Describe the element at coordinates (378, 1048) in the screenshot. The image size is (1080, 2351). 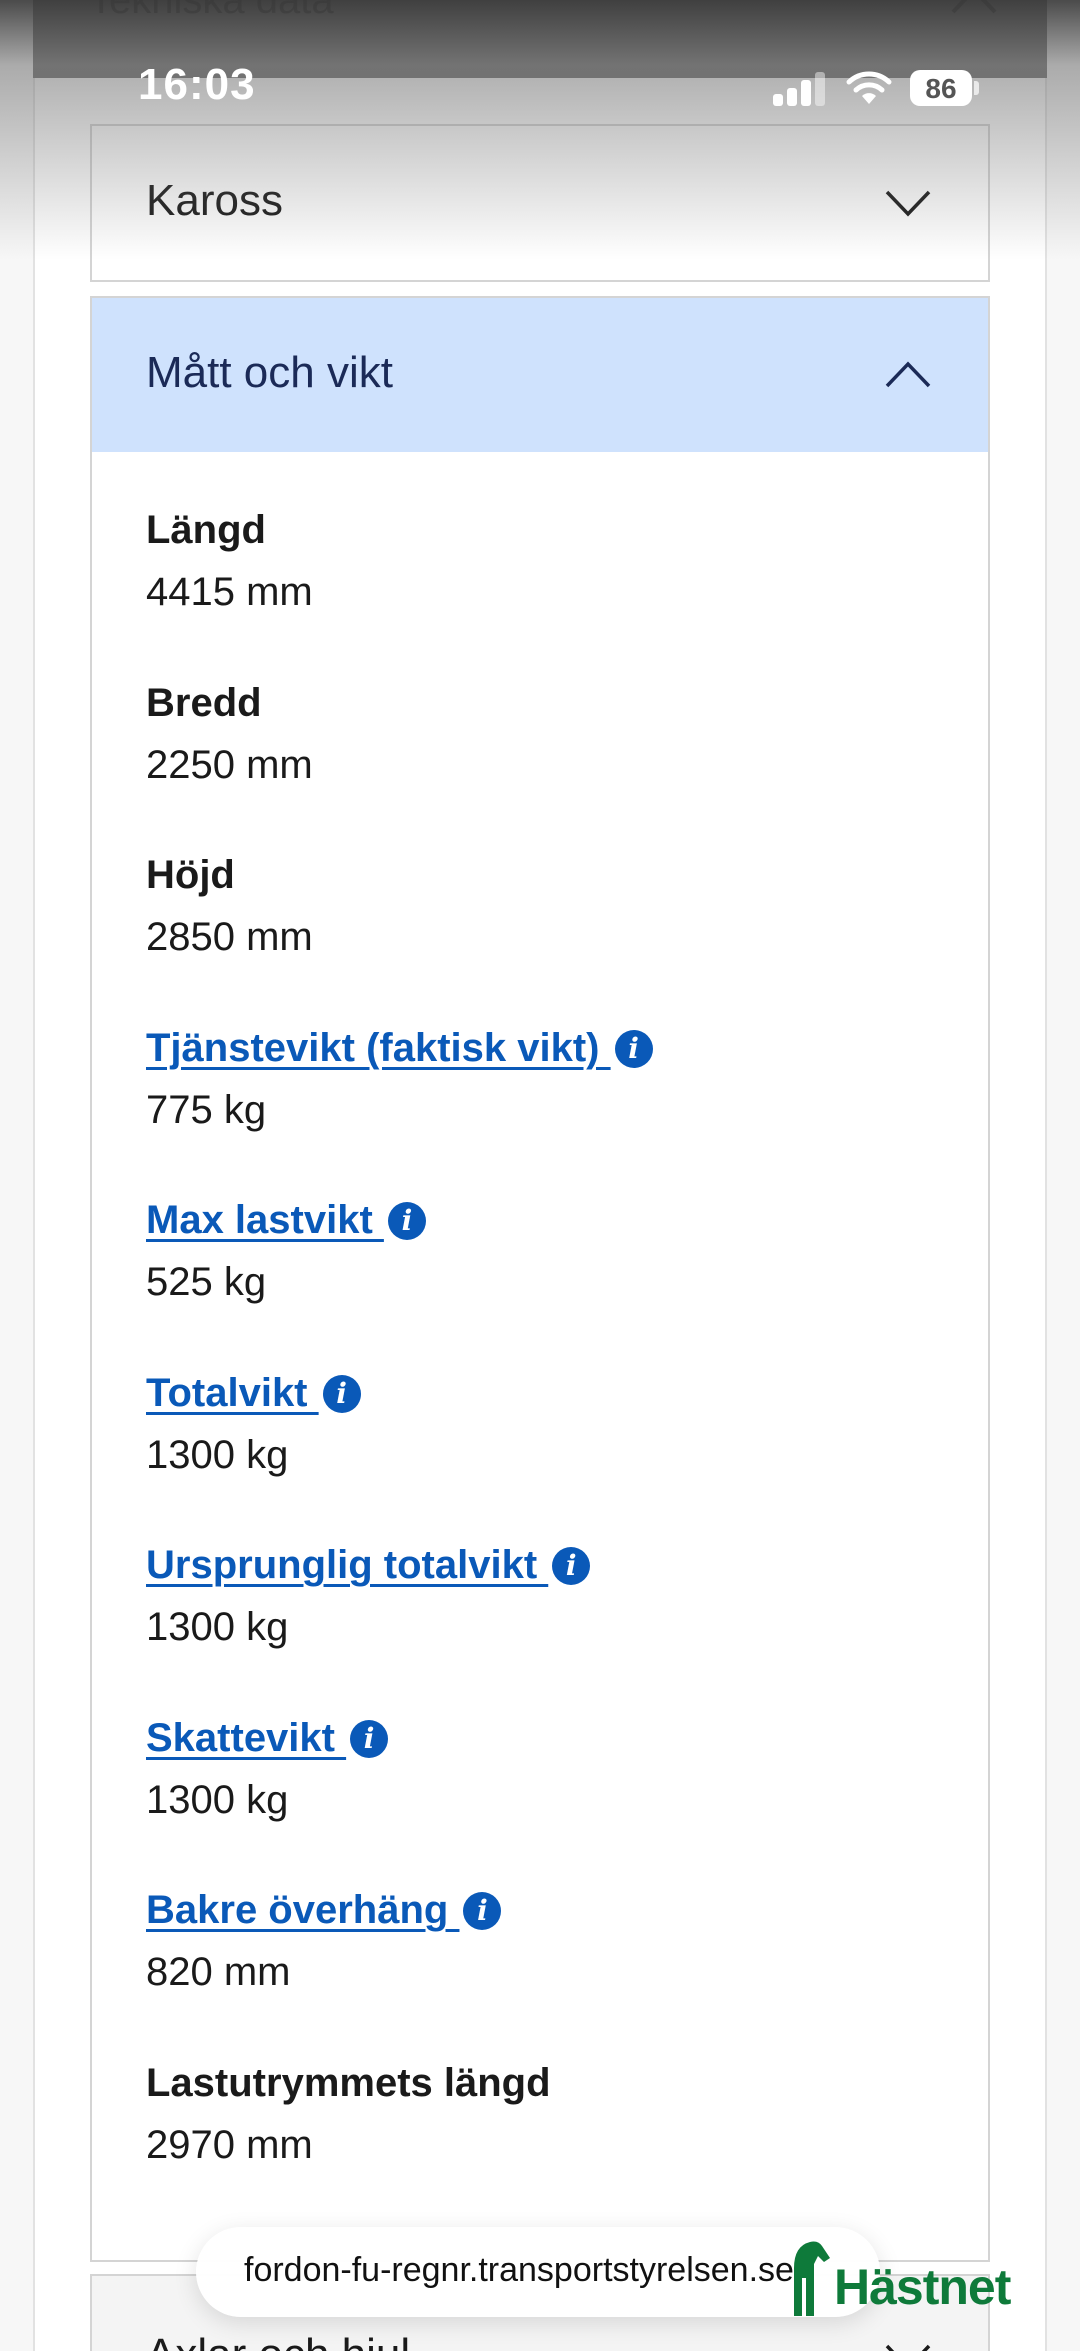
I see `field-link-text: Tjänstevikt (faktisk vikt)` at that location.